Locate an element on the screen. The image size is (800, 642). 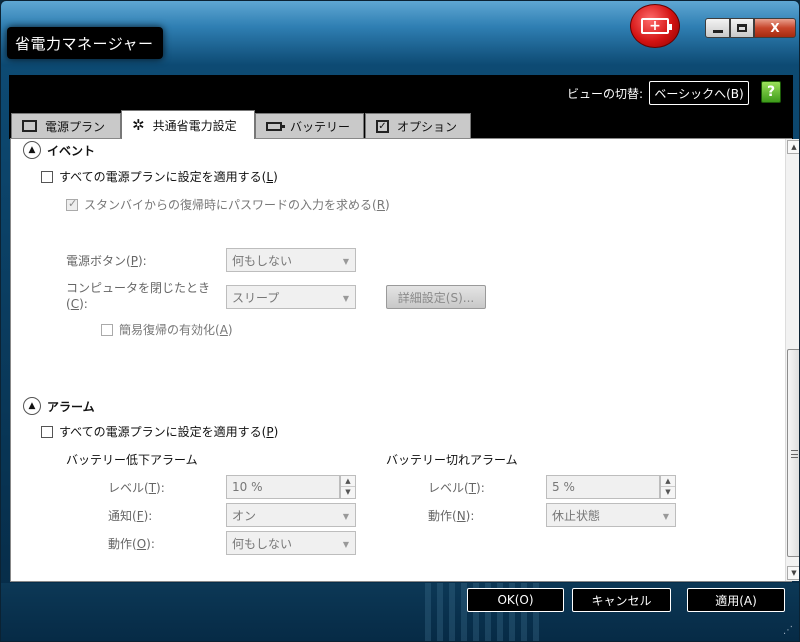
checkbox-icon: ✓ is located at coordinates (382, 126).